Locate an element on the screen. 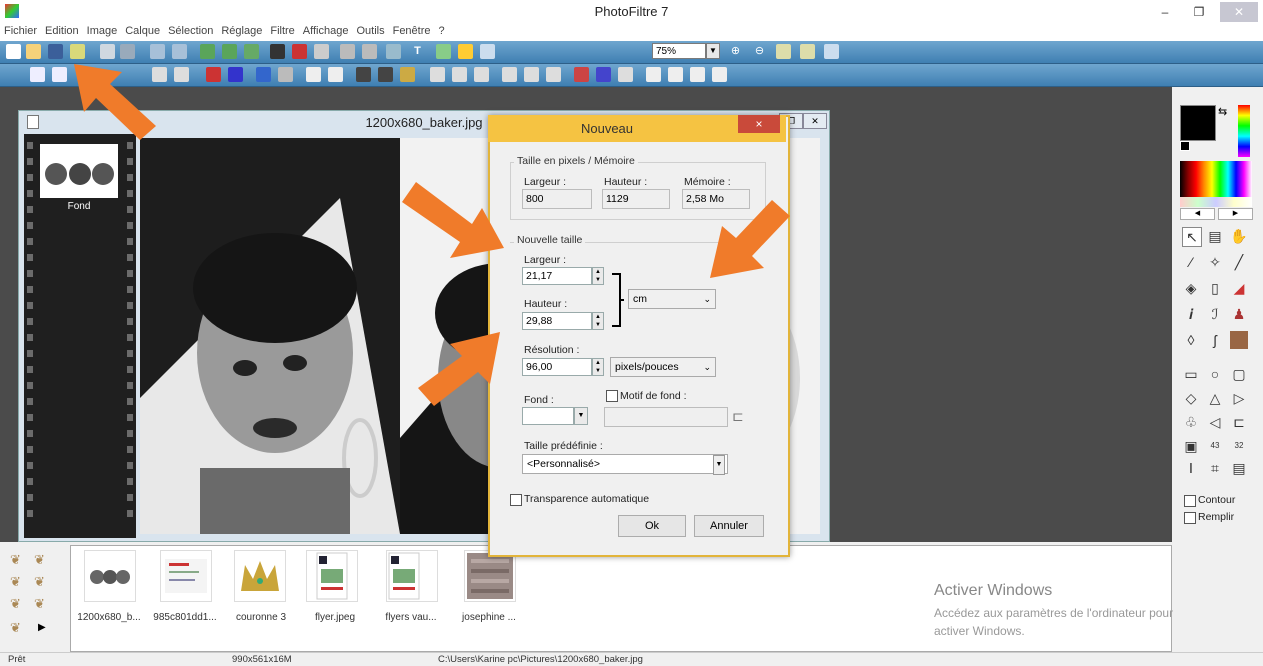 This screenshot has width=1263, height=666. window-icon is located at coordinates (487, 51).